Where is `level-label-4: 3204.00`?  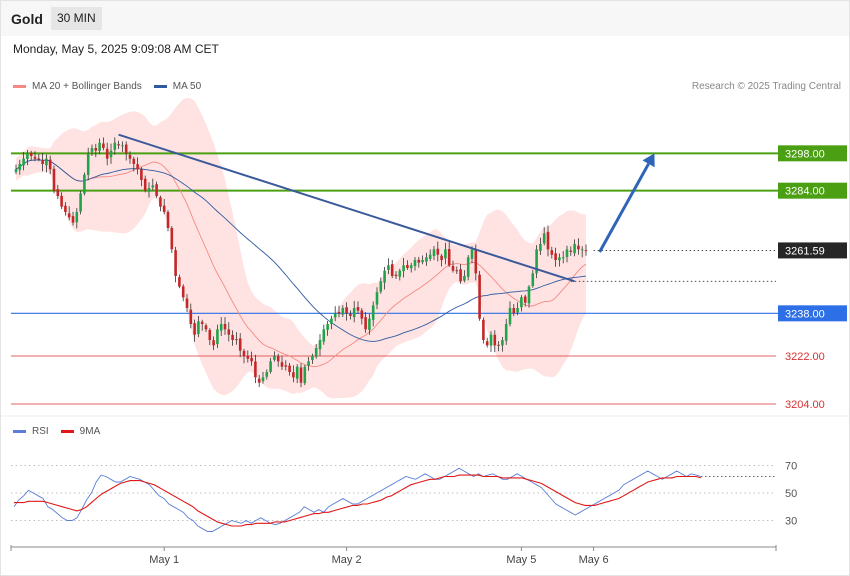
level-label-4: 3204.00 is located at coordinates (805, 405).